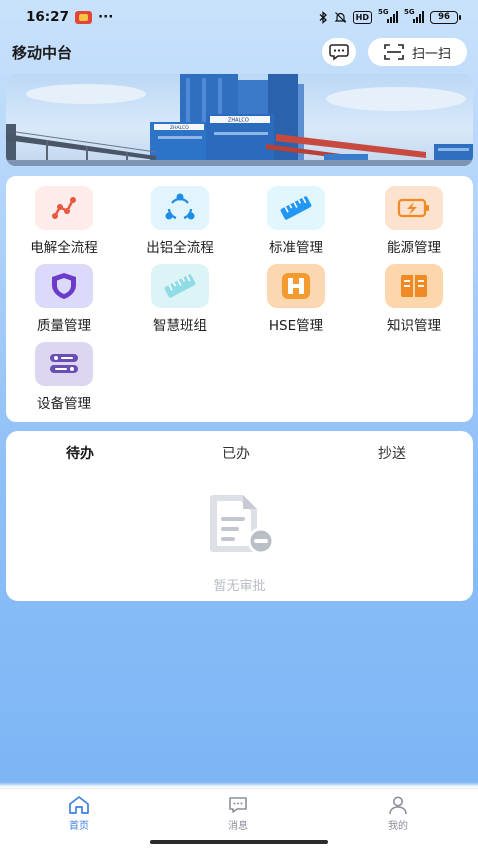 The height and width of the screenshot is (850, 478). I want to click on status-more-dots: ···, so click(105, 17).